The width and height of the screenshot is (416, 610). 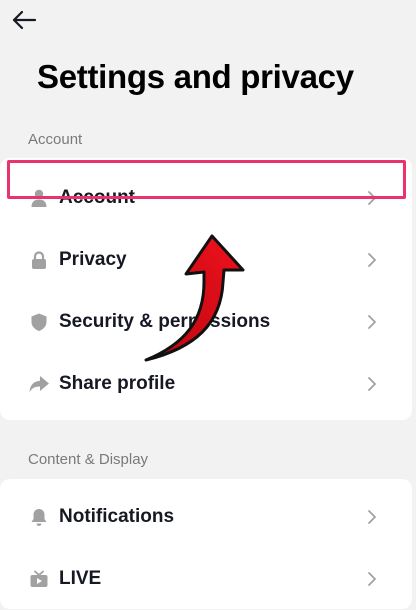 What do you see at coordinates (117, 516) in the screenshot?
I see `settings-item-label: Notifications` at bounding box center [117, 516].